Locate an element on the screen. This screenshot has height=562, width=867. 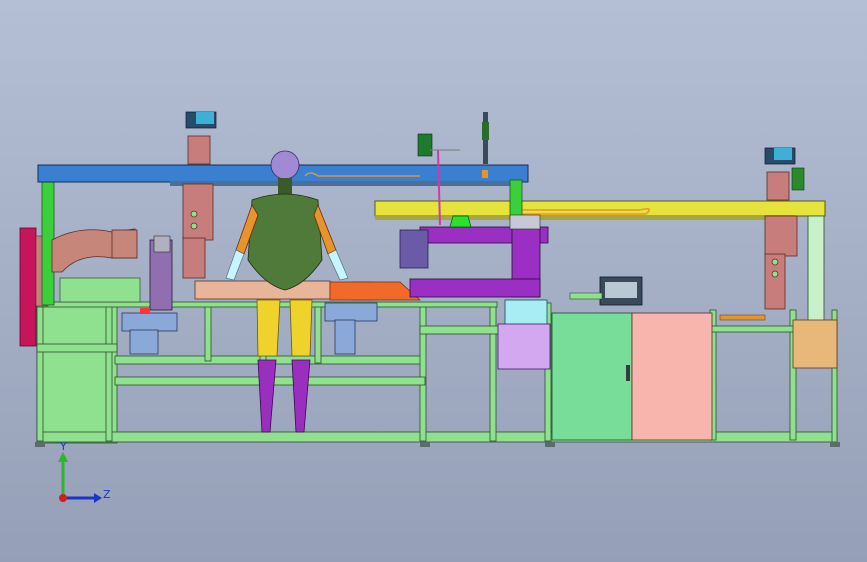
pink-cabinet is located at coordinates (672, 376).